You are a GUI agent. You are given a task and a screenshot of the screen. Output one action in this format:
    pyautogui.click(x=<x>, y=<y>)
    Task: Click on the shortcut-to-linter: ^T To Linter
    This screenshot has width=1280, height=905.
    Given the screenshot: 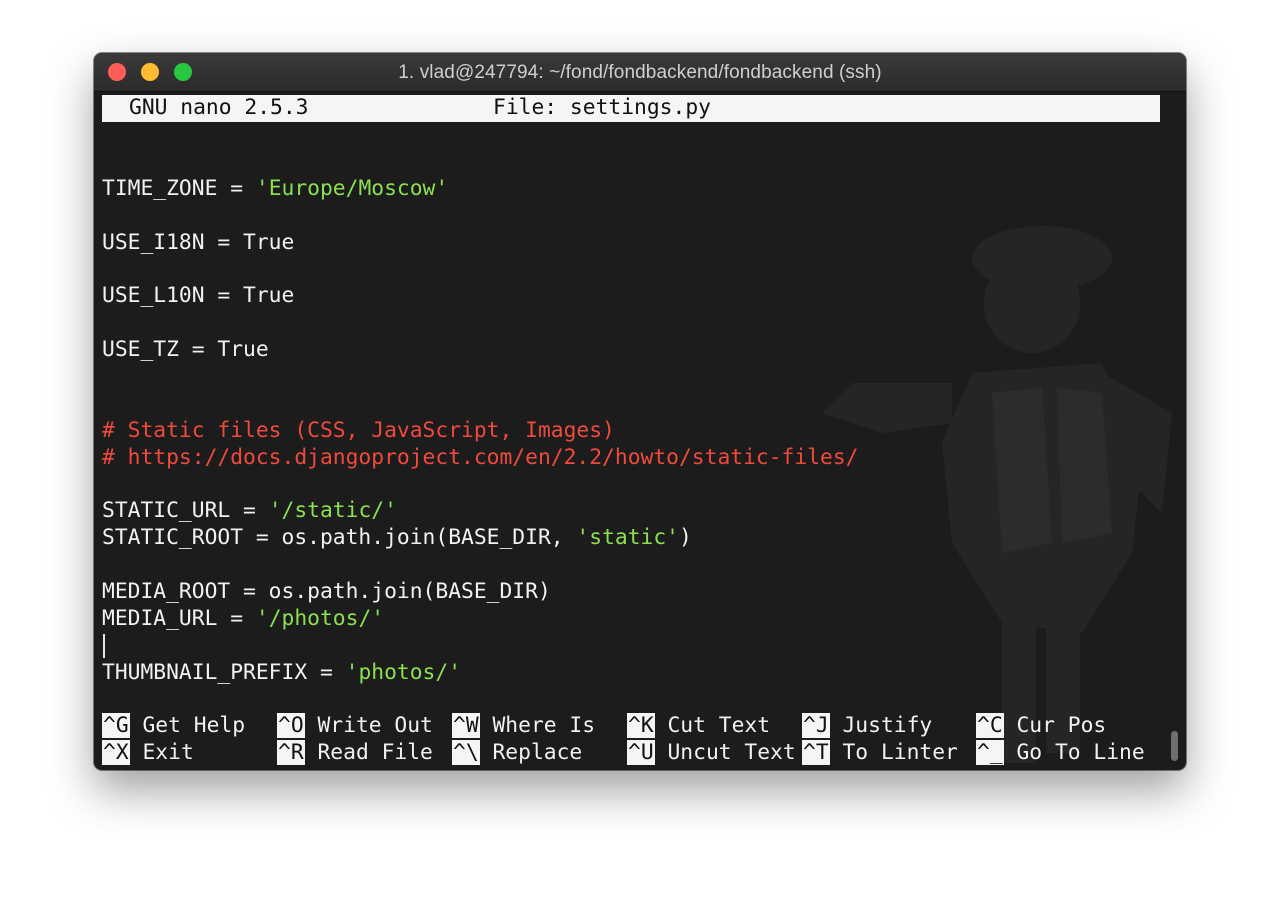 What is the action you would take?
    pyautogui.click(x=880, y=753)
    